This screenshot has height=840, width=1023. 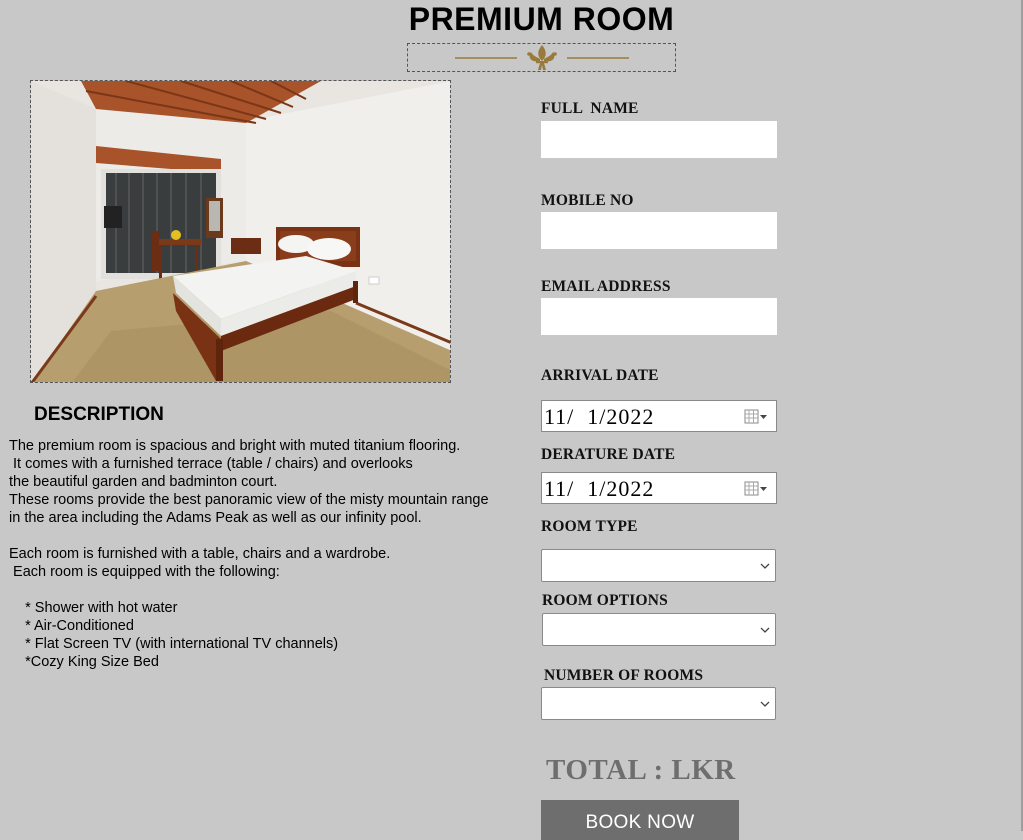 I want to click on full-name-label: FULL NAME, so click(x=590, y=108).